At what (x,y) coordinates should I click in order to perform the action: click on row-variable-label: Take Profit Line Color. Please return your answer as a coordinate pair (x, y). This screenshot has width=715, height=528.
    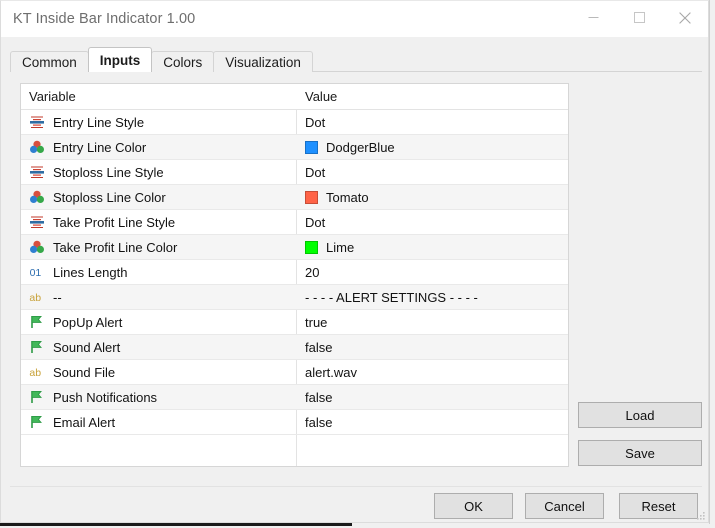
    Looking at the image, I should click on (115, 247).